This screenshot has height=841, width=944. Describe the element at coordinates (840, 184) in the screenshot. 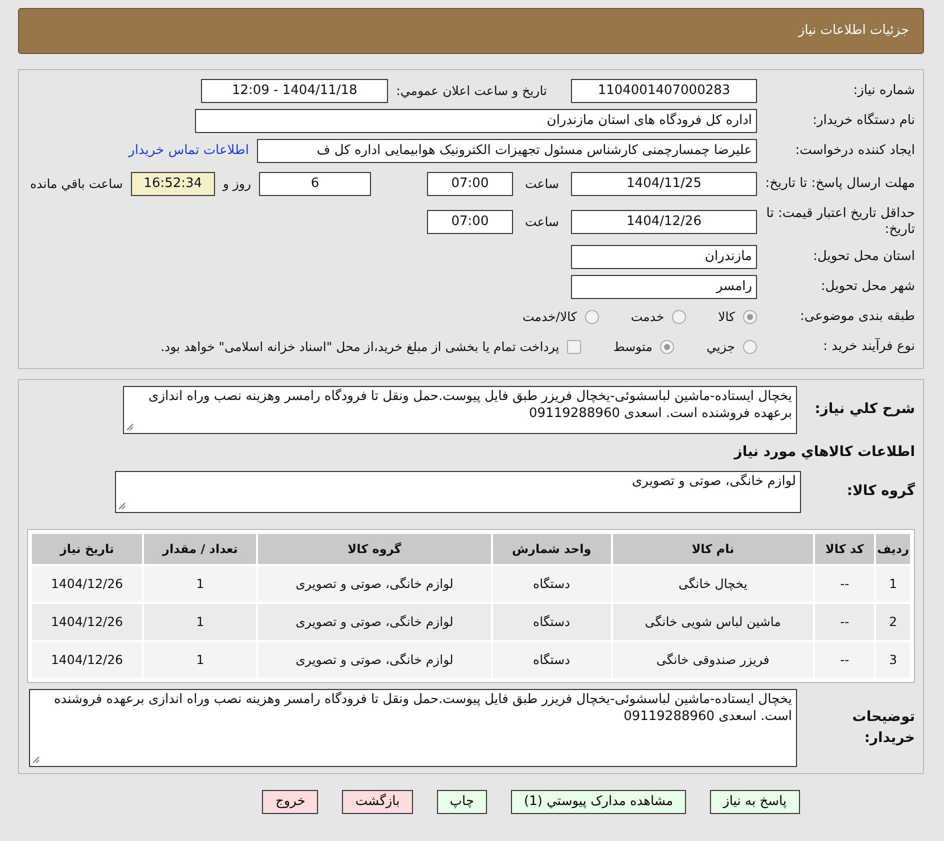

I see `field-label: مهلت ارسال پاسخ: تا تاریخ:` at that location.